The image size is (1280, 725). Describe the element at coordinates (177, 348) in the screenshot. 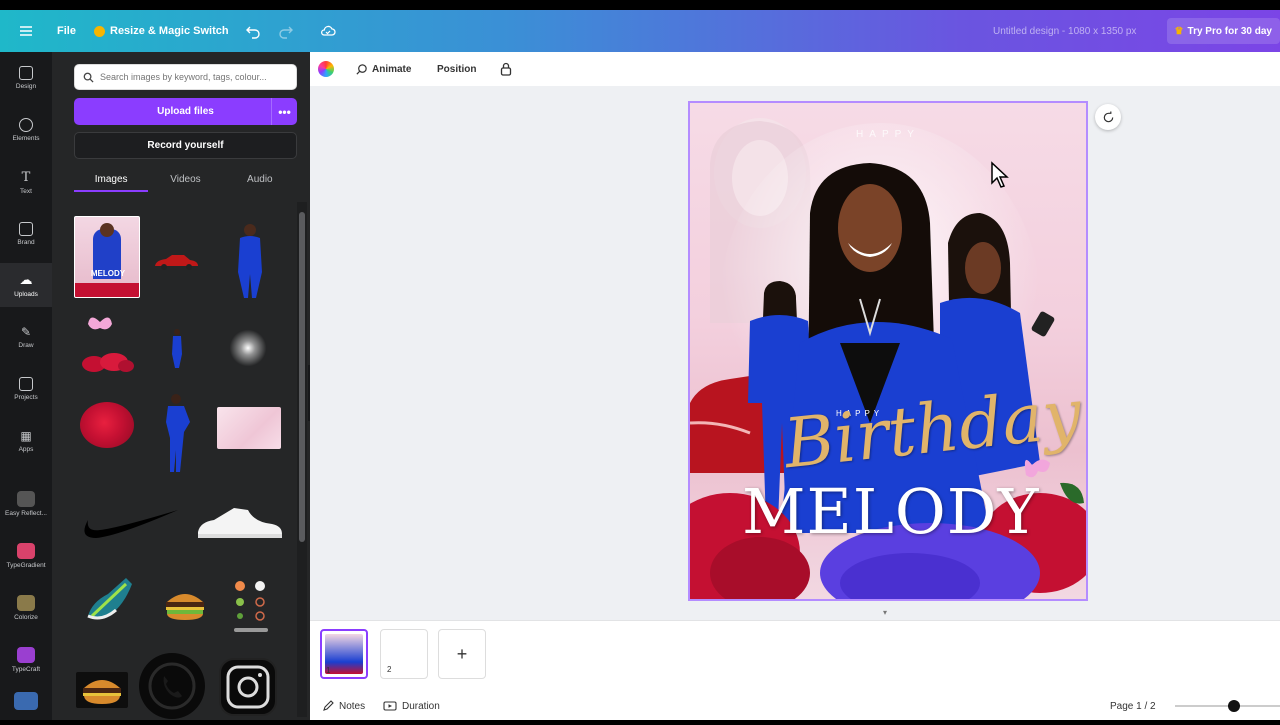

I see `upload-thumb-small-figure` at that location.